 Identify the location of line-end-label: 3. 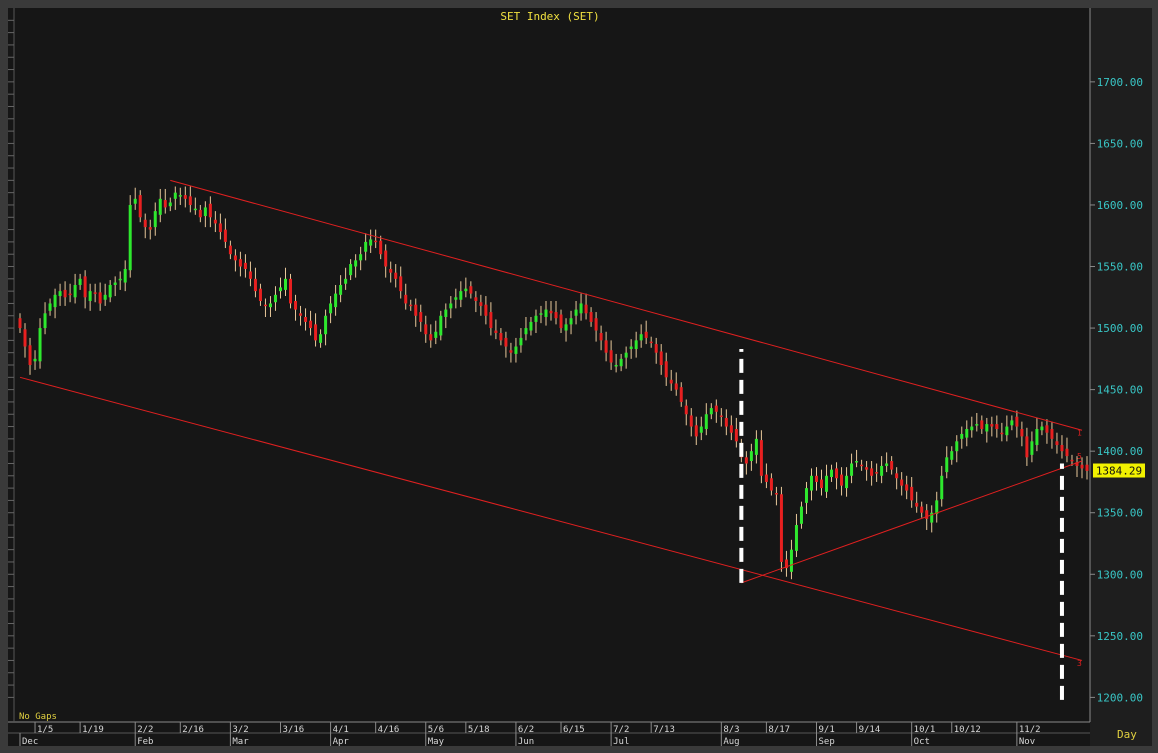
(1079, 663).